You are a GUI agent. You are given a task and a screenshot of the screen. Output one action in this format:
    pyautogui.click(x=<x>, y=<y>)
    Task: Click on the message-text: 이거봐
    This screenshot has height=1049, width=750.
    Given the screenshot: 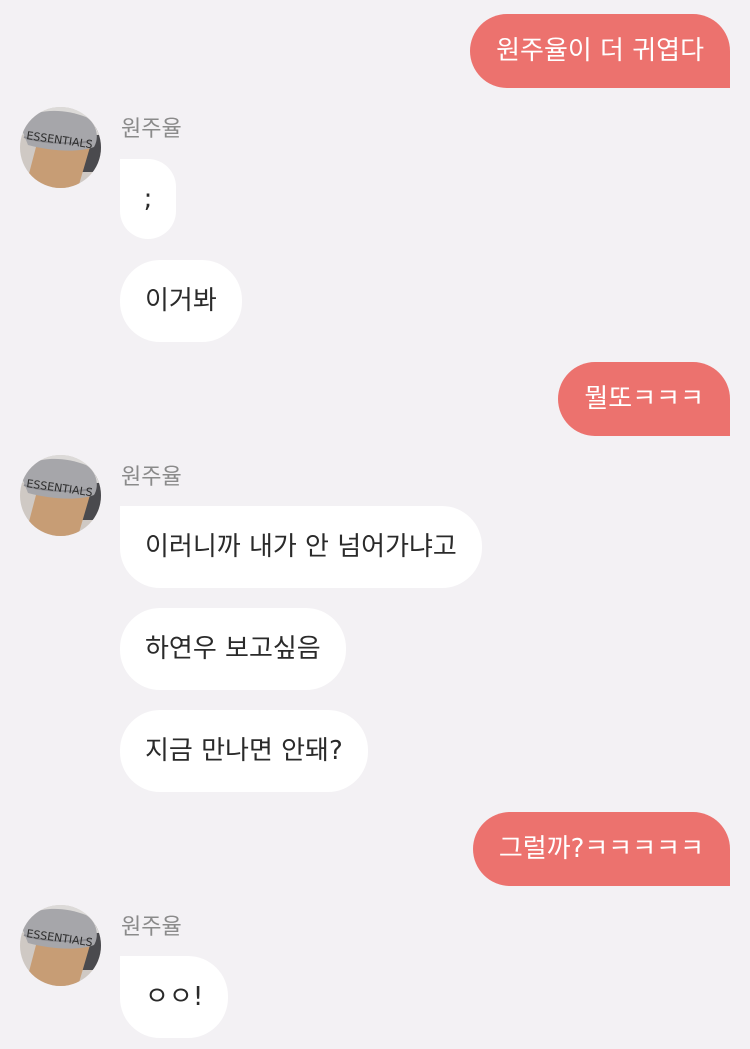 What is the action you would take?
    pyautogui.click(x=181, y=301)
    